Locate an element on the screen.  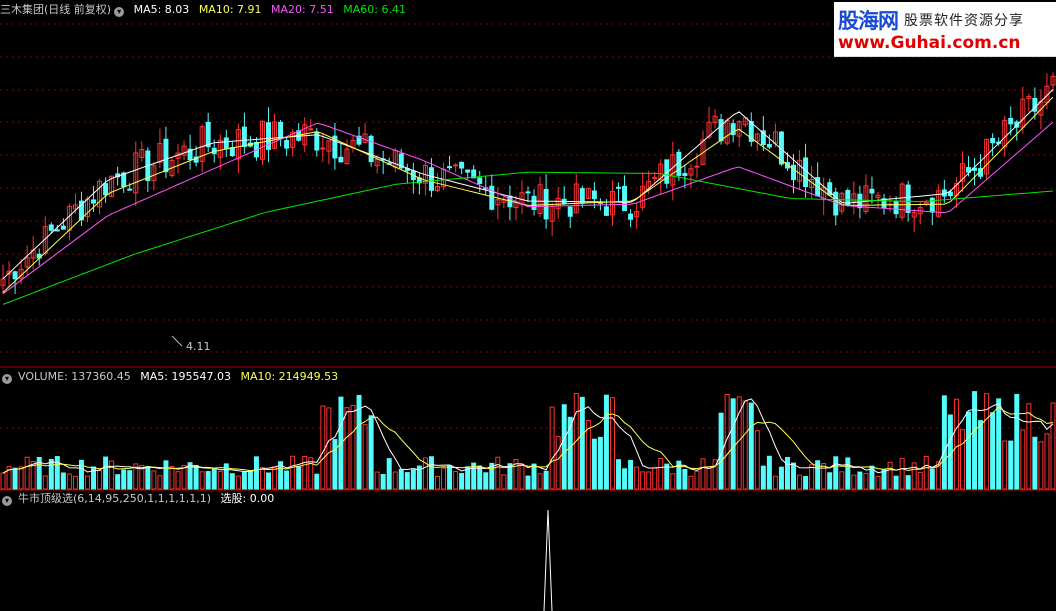
watermark-url: www.Guhai.com.cn is located at coordinates (929, 43).